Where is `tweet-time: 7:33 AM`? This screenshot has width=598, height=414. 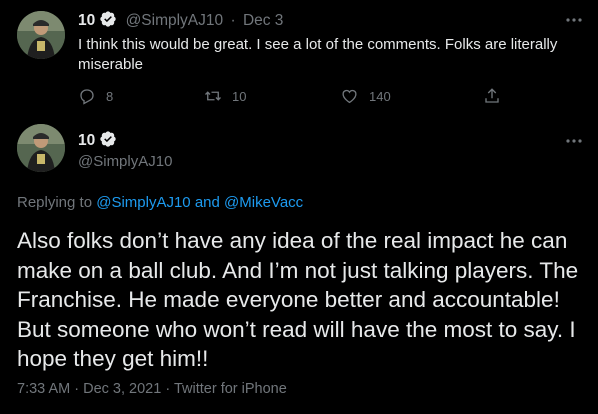 tweet-time: 7:33 AM is located at coordinates (43, 389).